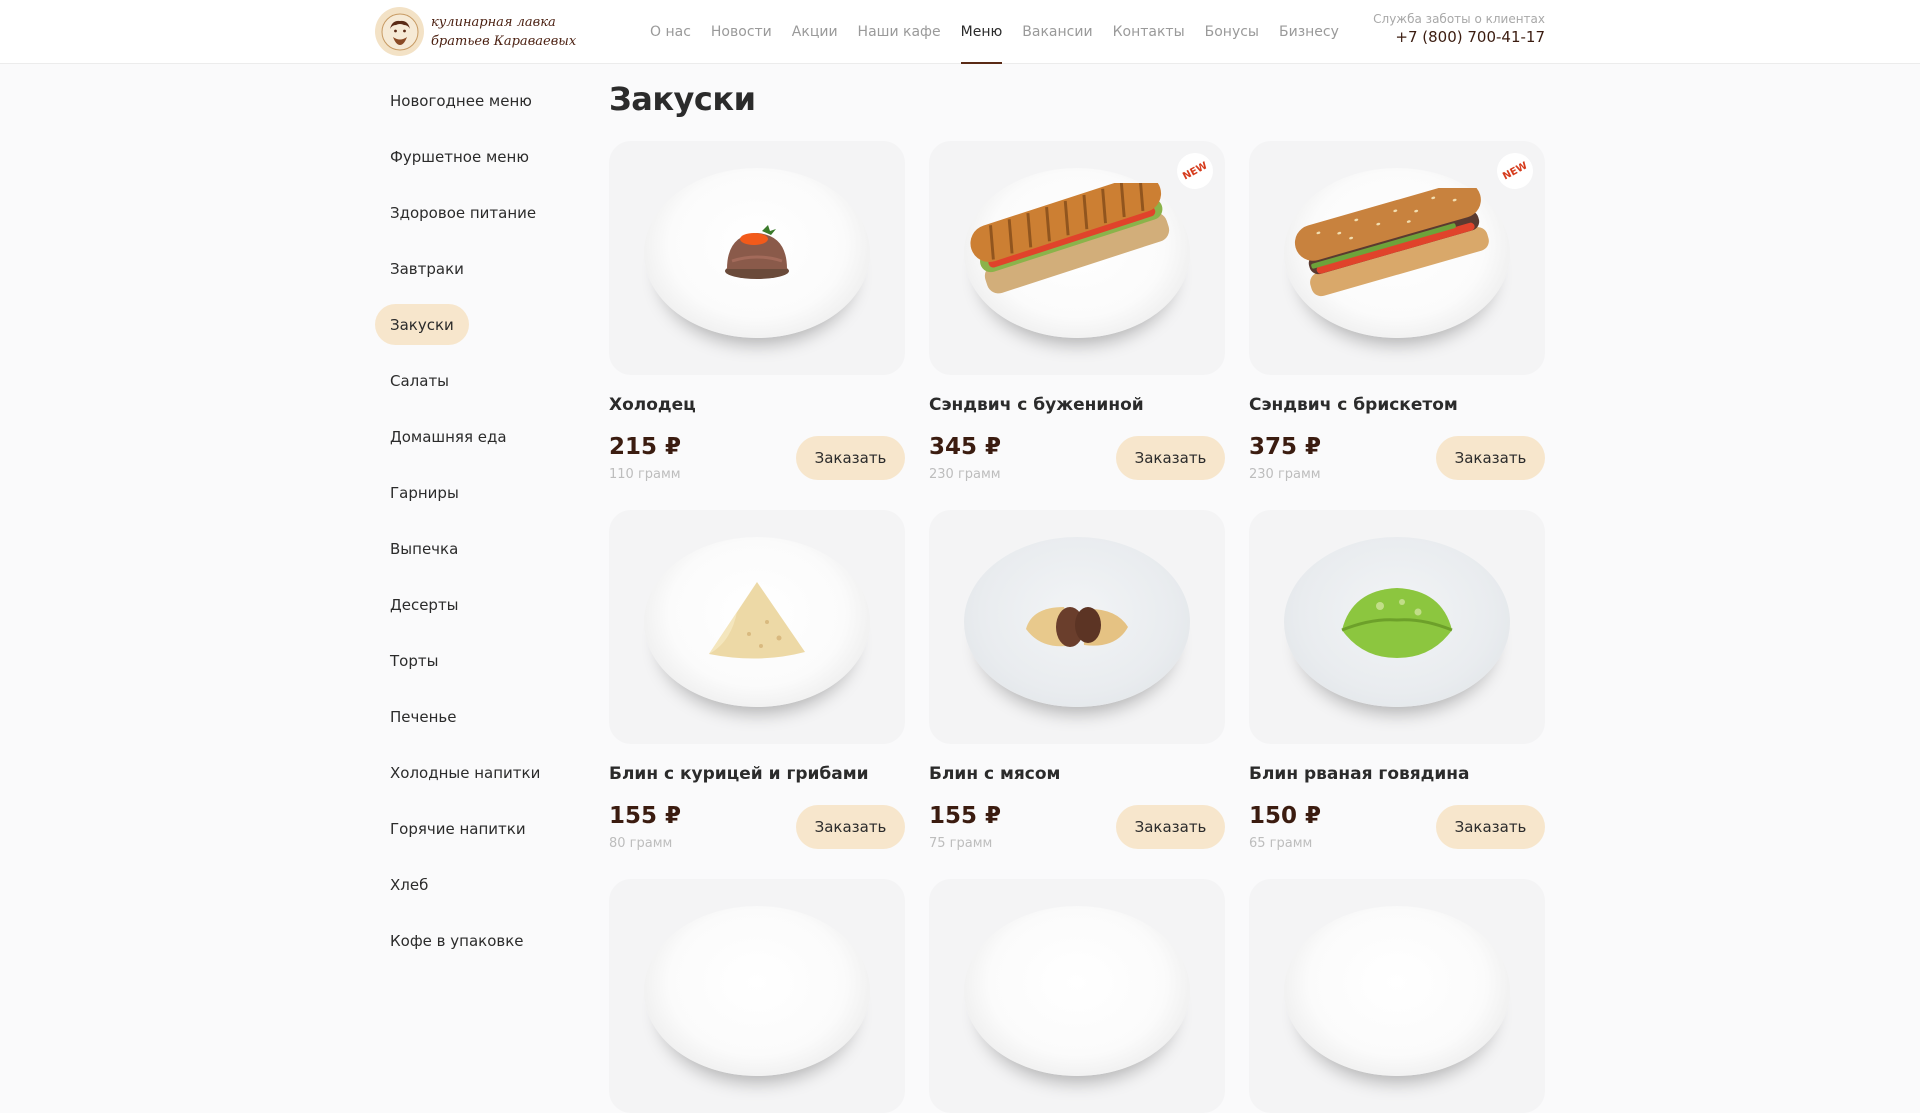  Describe the element at coordinates (1077, 253) in the screenshot. I see `grilled-sandwich-plate-icon` at that location.